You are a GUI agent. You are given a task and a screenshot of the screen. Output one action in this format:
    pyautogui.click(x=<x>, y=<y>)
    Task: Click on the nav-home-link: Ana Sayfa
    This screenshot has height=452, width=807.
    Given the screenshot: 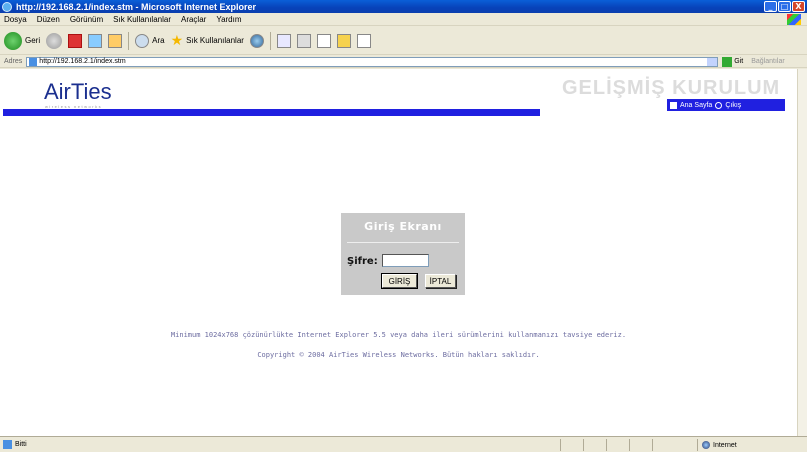 What is the action you would take?
    pyautogui.click(x=696, y=105)
    